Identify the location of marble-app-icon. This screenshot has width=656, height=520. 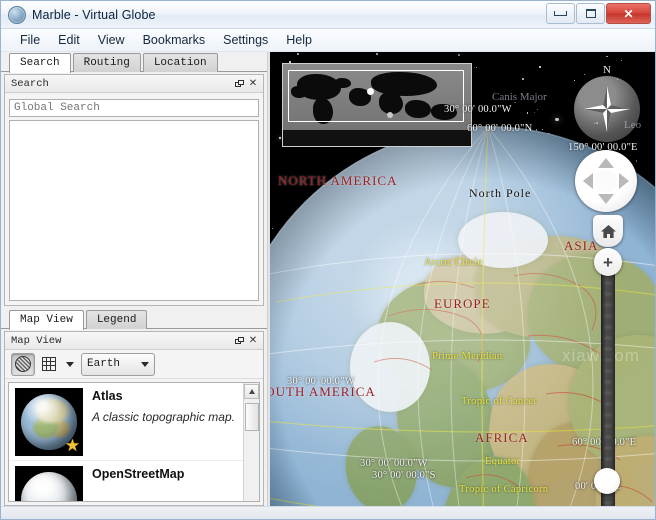
(17, 14).